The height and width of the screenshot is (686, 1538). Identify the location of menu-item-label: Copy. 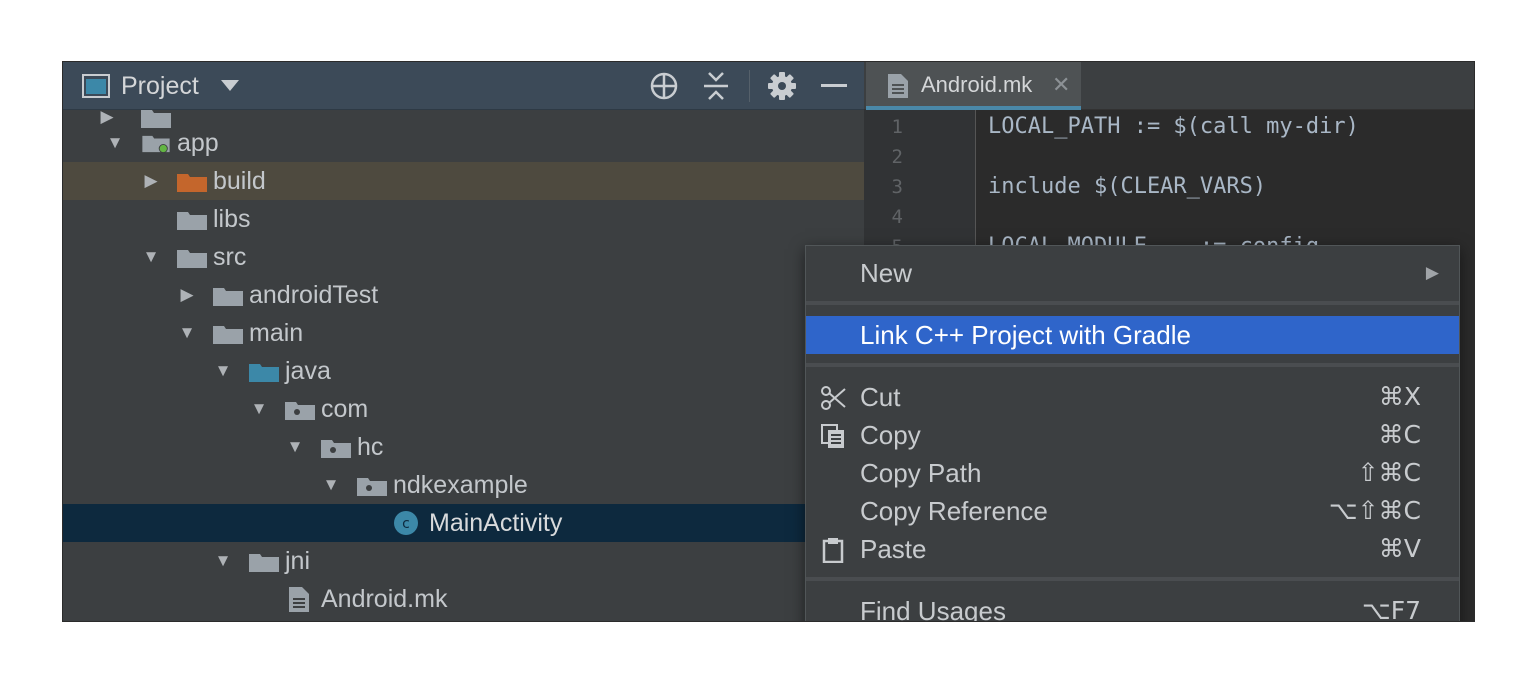
(890, 435).